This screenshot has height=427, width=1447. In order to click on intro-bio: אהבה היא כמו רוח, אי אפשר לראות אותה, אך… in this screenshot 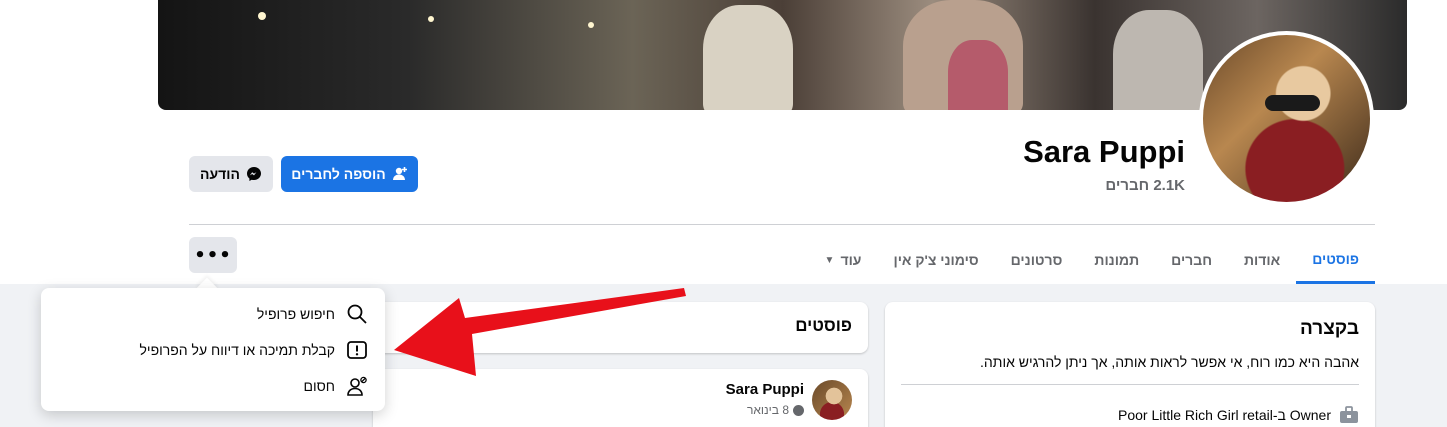, I will do `click(1169, 362)`.